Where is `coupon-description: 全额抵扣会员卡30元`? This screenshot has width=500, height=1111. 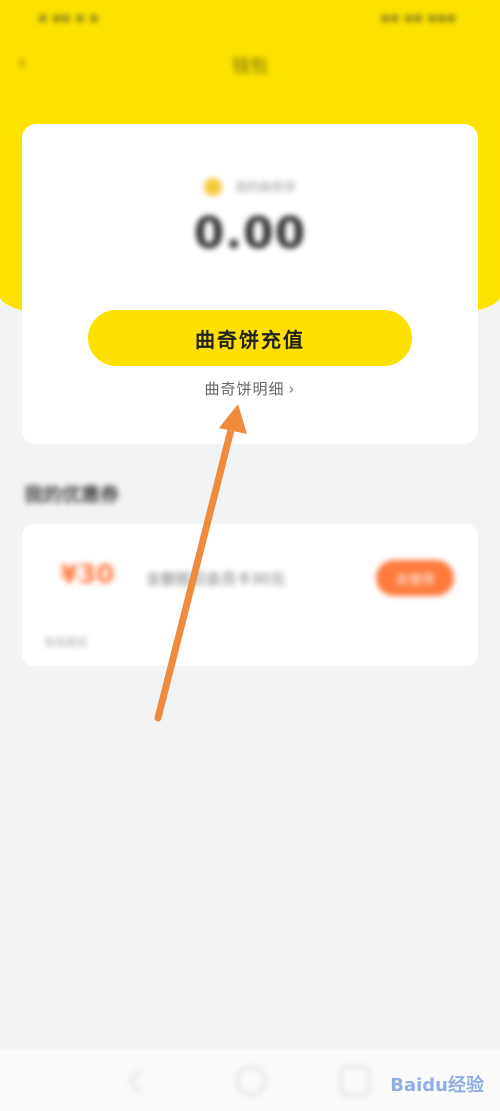
coupon-description: 全额抵扣会员卡30元 is located at coordinates (216, 579).